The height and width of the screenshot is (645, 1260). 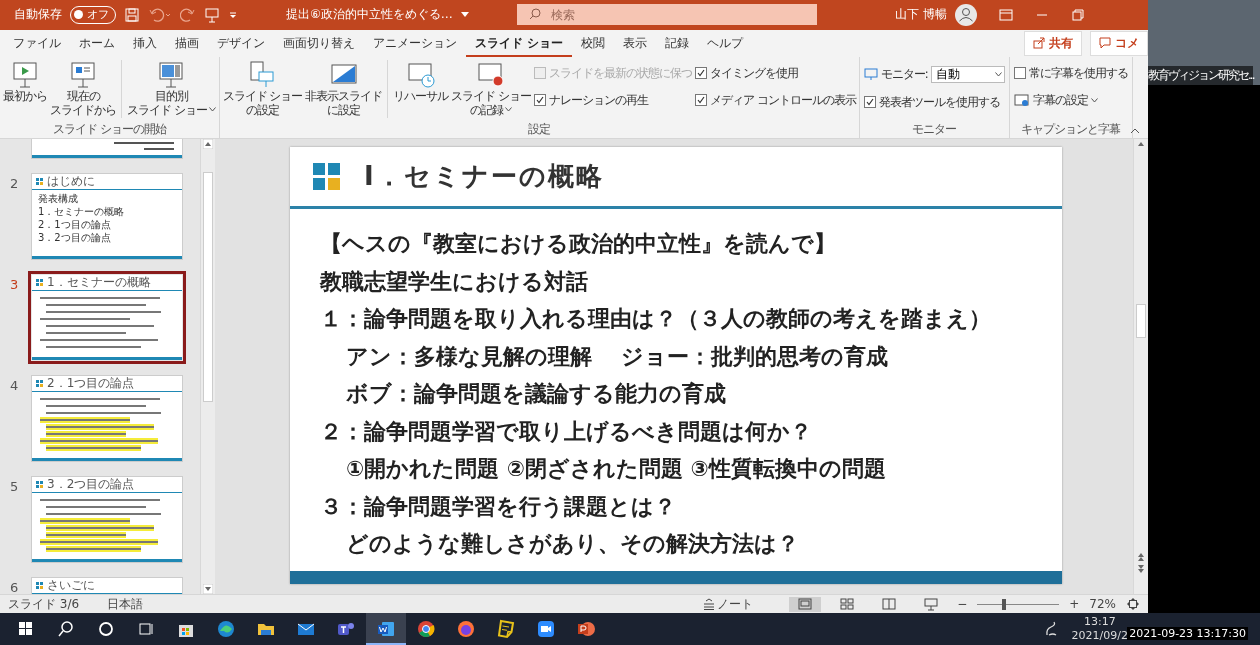 What do you see at coordinates (965, 14) in the screenshot?
I see `avatar-icon` at bounding box center [965, 14].